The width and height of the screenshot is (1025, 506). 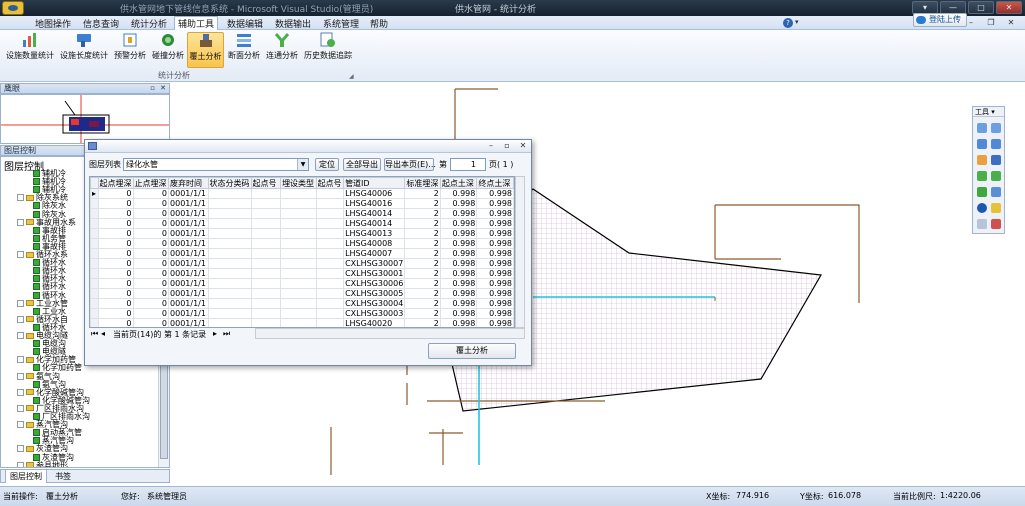 I want to click on menu-system-admin: 系统管理, so click(x=341, y=23).